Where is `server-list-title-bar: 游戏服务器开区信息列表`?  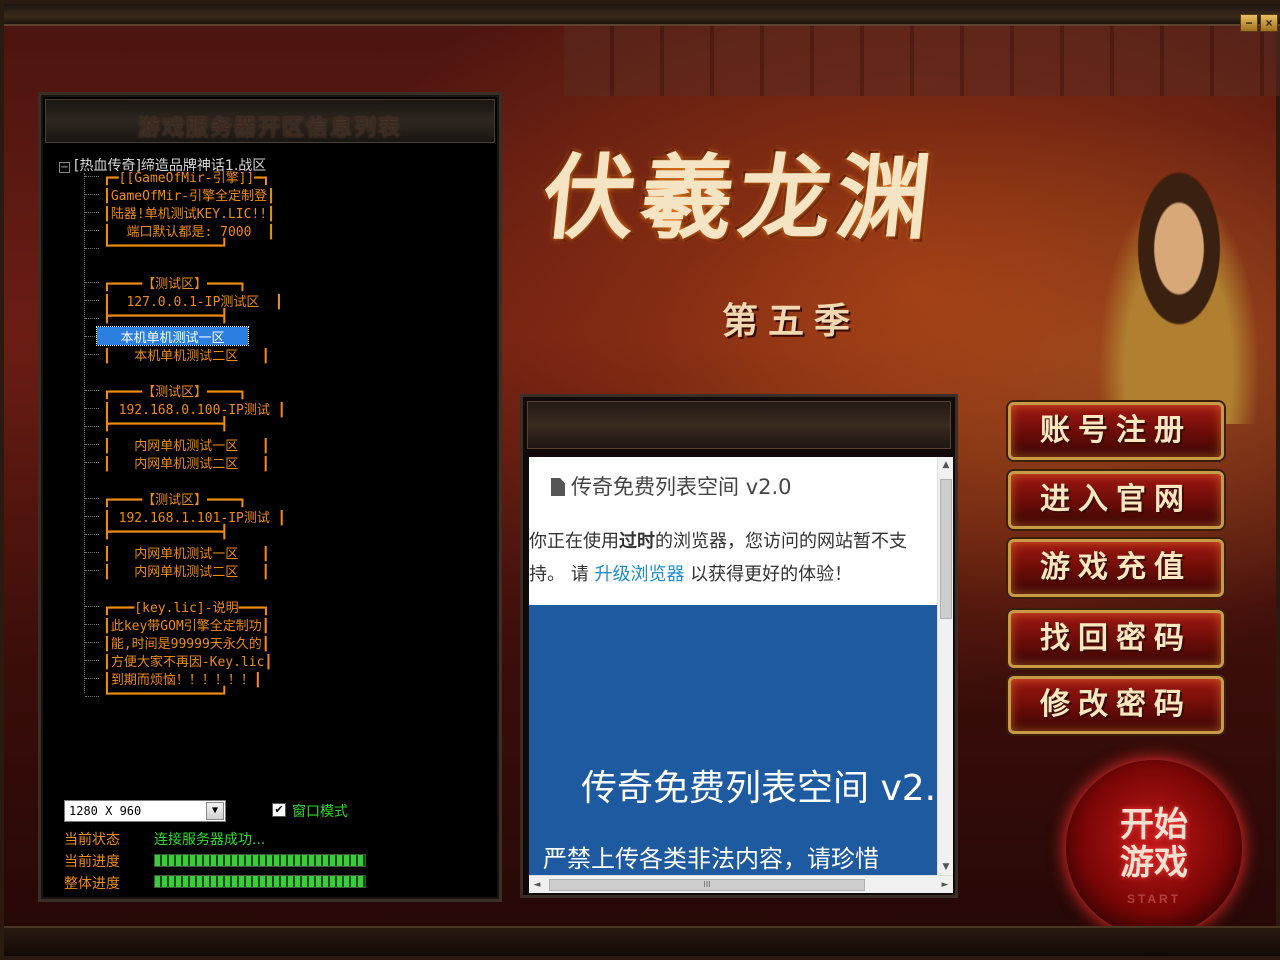
server-list-title-bar: 游戏服务器开区信息列表 is located at coordinates (270, 121).